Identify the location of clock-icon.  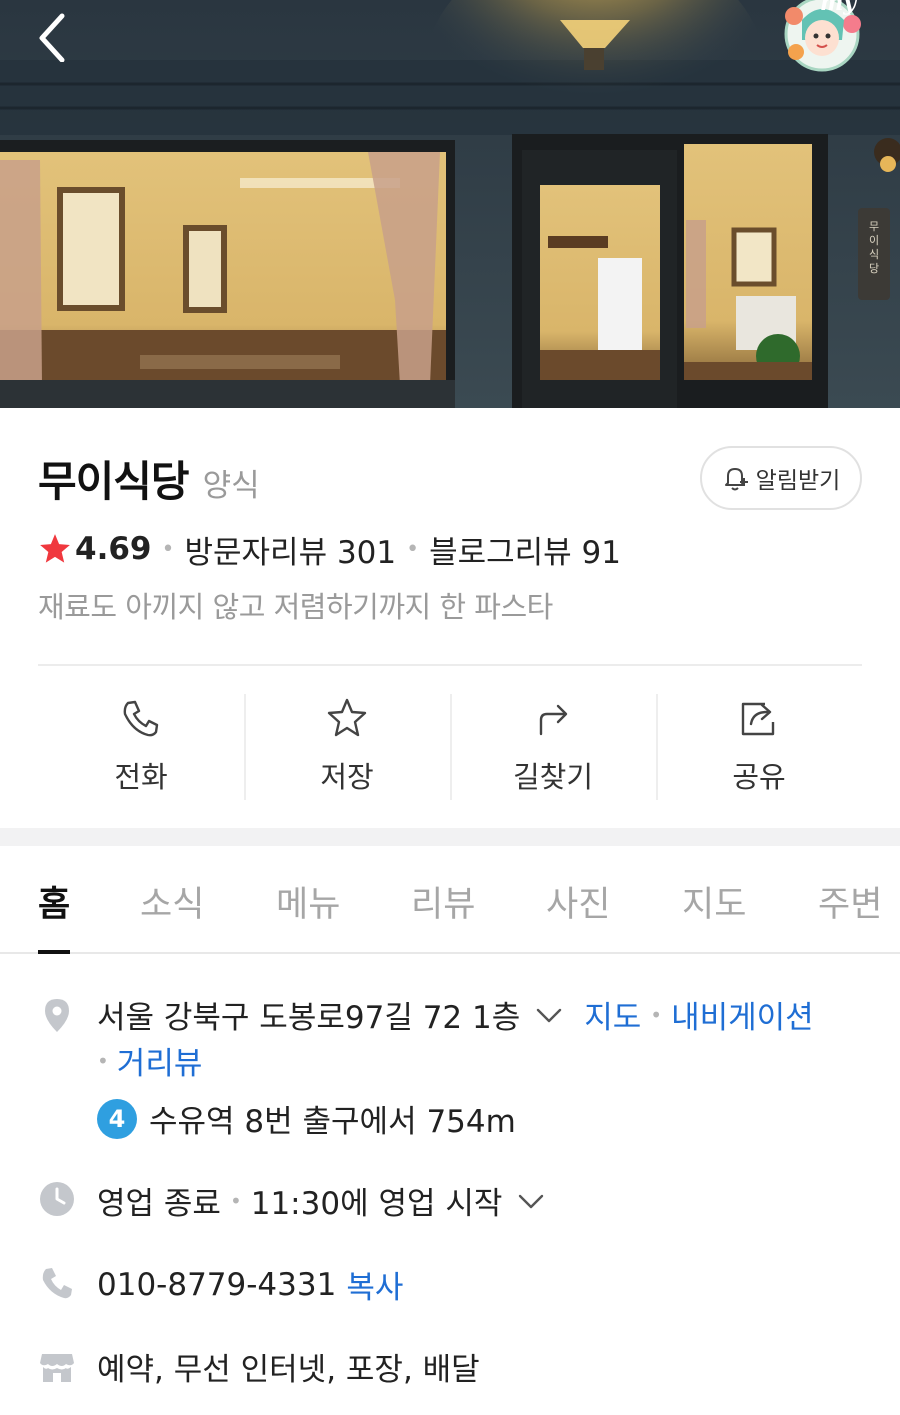
(57, 1199).